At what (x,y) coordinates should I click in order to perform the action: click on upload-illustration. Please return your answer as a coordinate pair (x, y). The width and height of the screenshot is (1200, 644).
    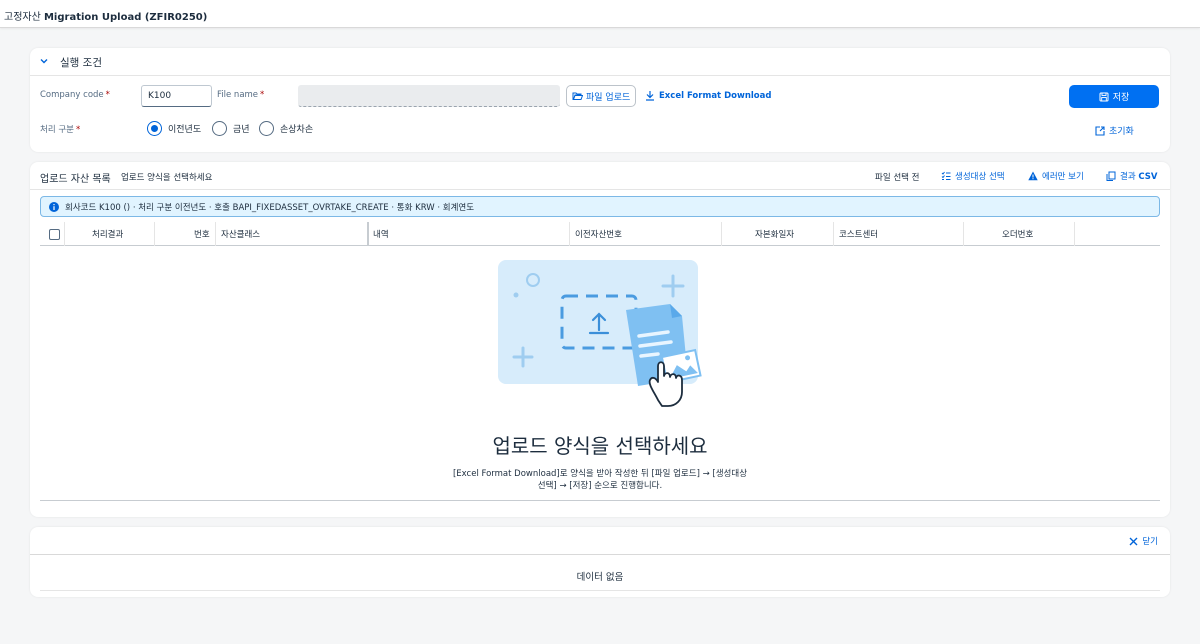
    Looking at the image, I should click on (600, 333).